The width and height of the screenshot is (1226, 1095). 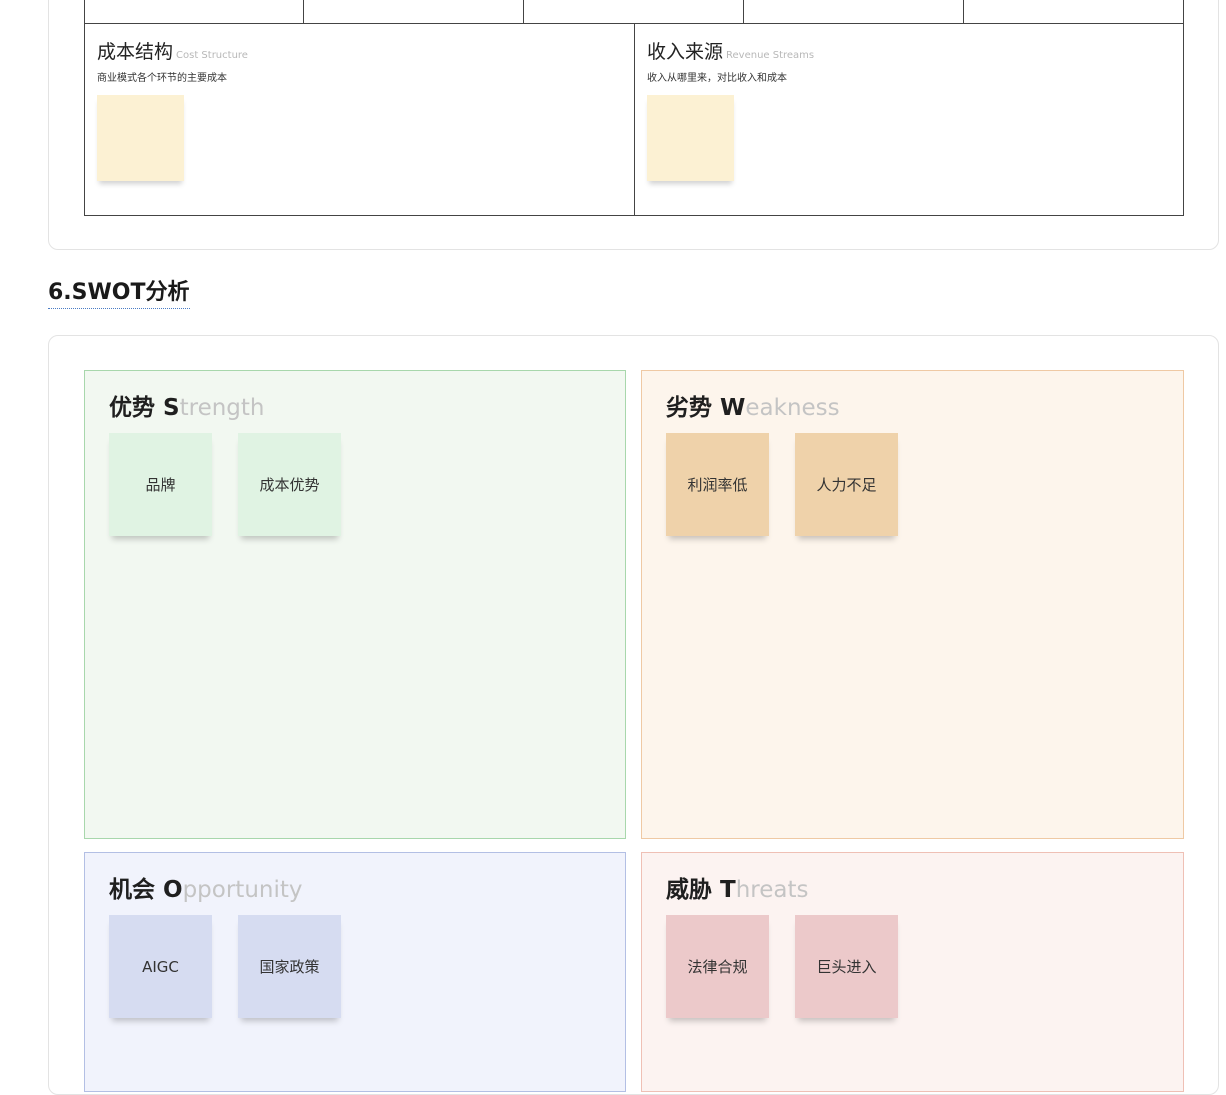 I want to click on cost-structure-description: 商业模式各个环节的主要成本, so click(x=162, y=78).